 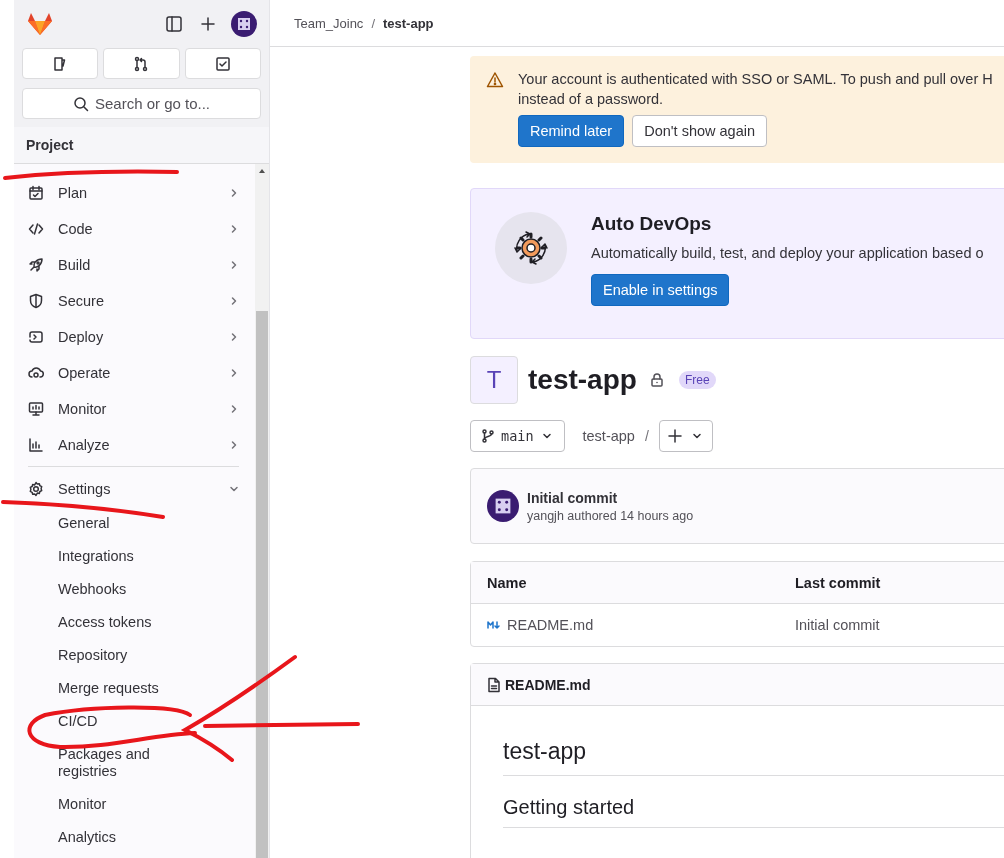 What do you see at coordinates (517, 436) in the screenshot?
I see `branch-dropdown: main` at bounding box center [517, 436].